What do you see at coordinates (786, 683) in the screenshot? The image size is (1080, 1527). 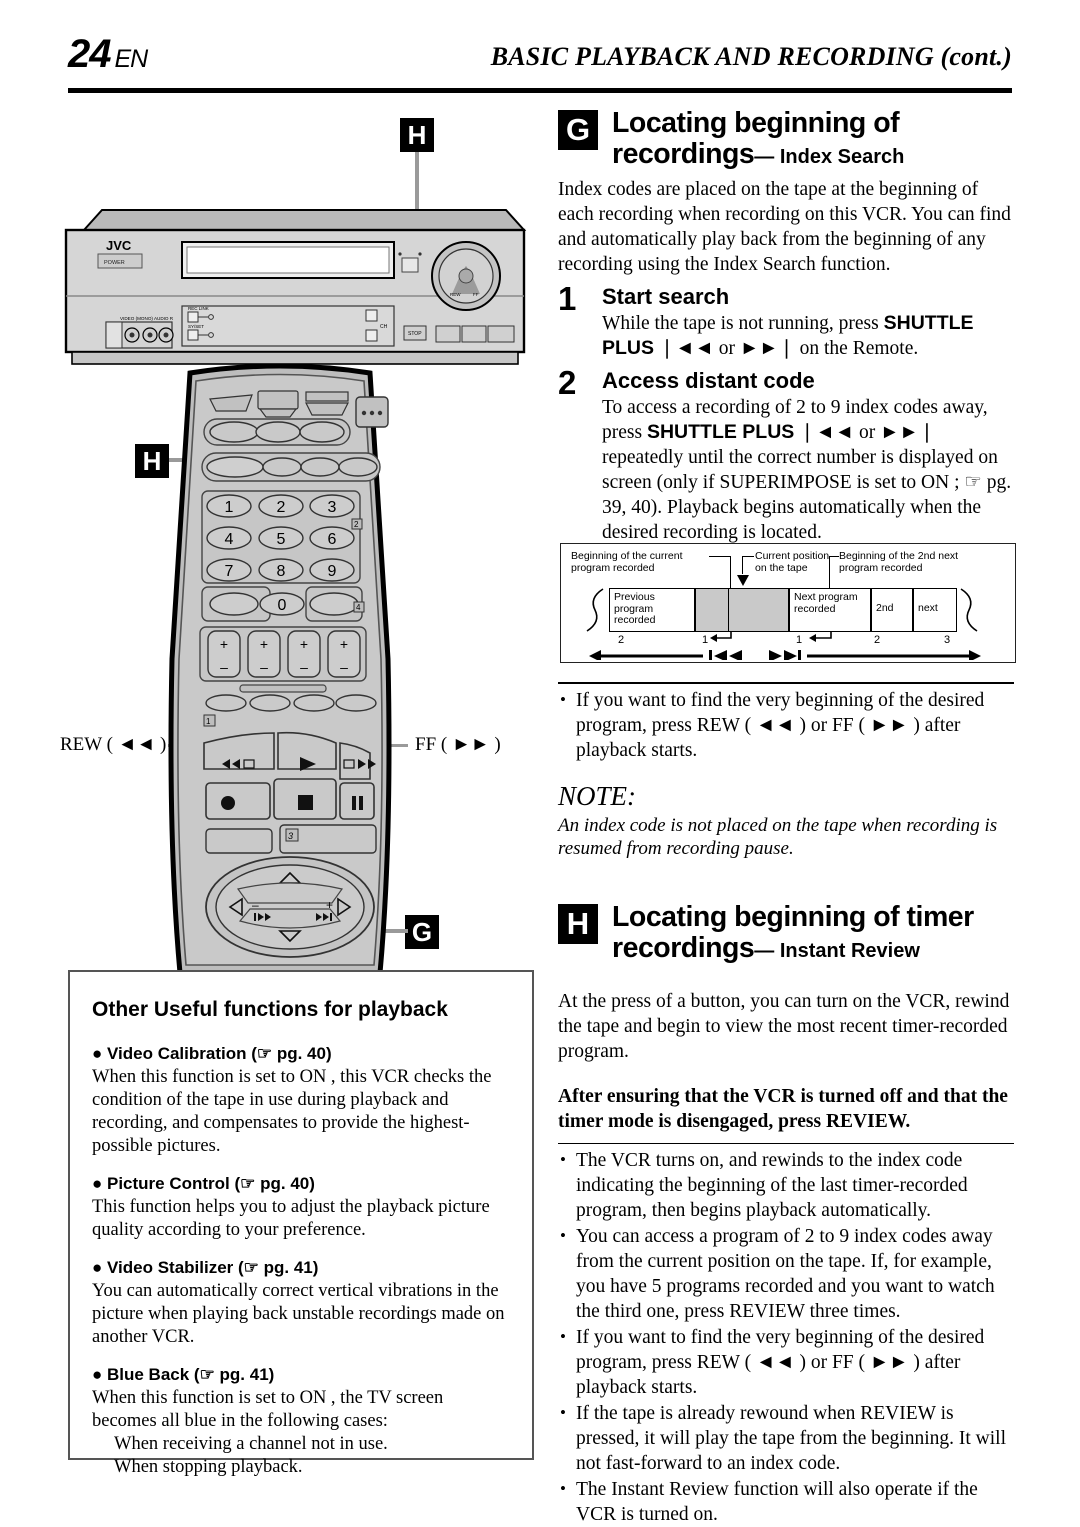 I see `section-g-rule` at bounding box center [786, 683].